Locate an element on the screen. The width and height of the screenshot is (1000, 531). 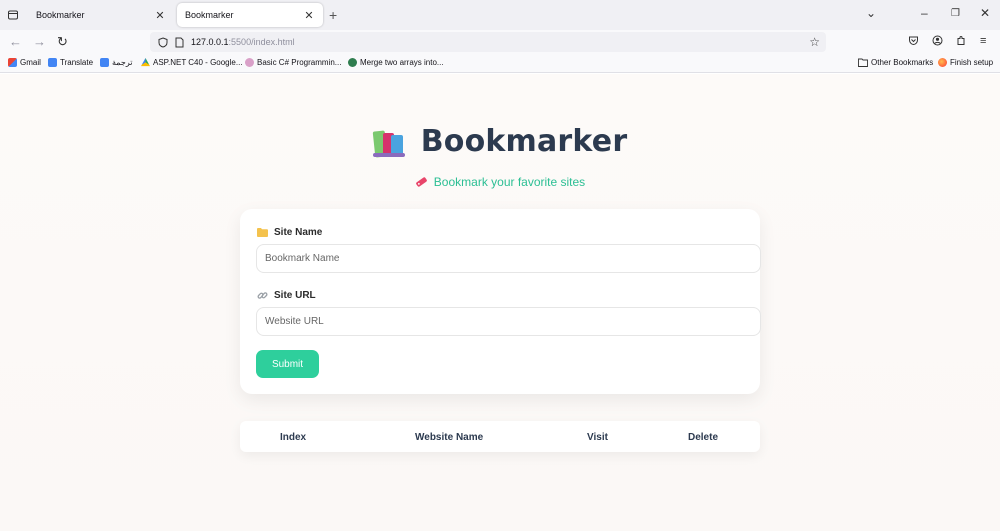
url-bar: 127.0.0.1:5500/index.html ☆ is located at coordinates (488, 42).